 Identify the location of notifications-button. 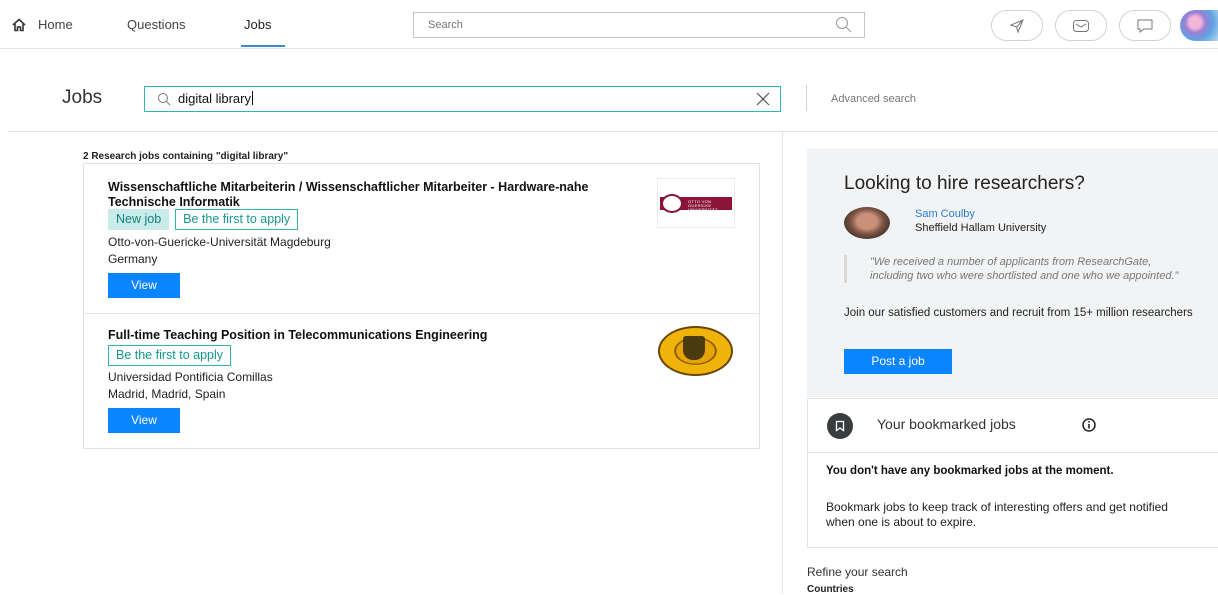
(1017, 25).